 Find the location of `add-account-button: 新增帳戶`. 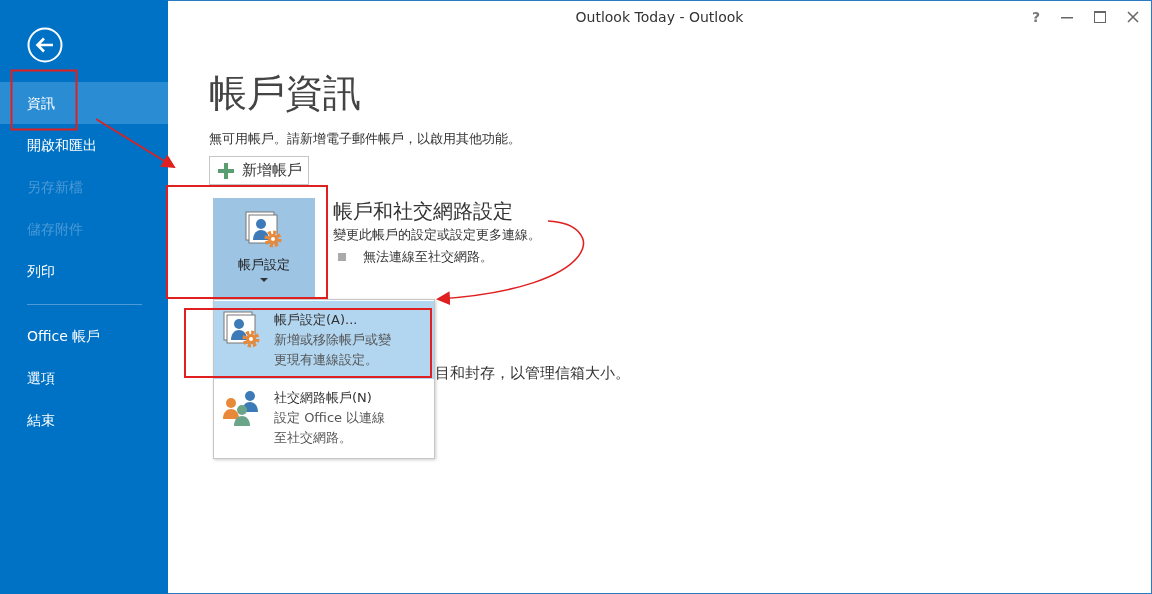

add-account-button: 新增帳戶 is located at coordinates (259, 170).